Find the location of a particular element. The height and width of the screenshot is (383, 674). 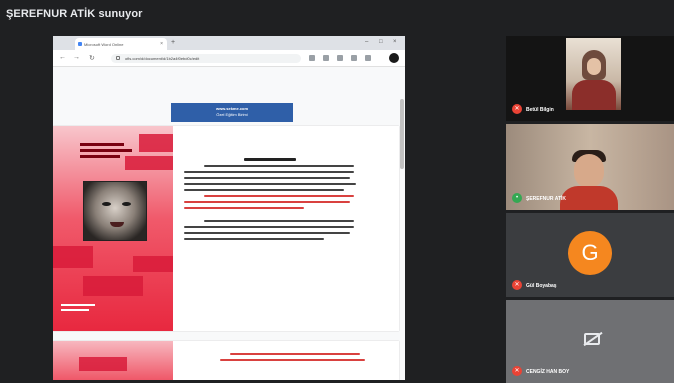

puzzle-extensions-icon is located at coordinates (368, 58).